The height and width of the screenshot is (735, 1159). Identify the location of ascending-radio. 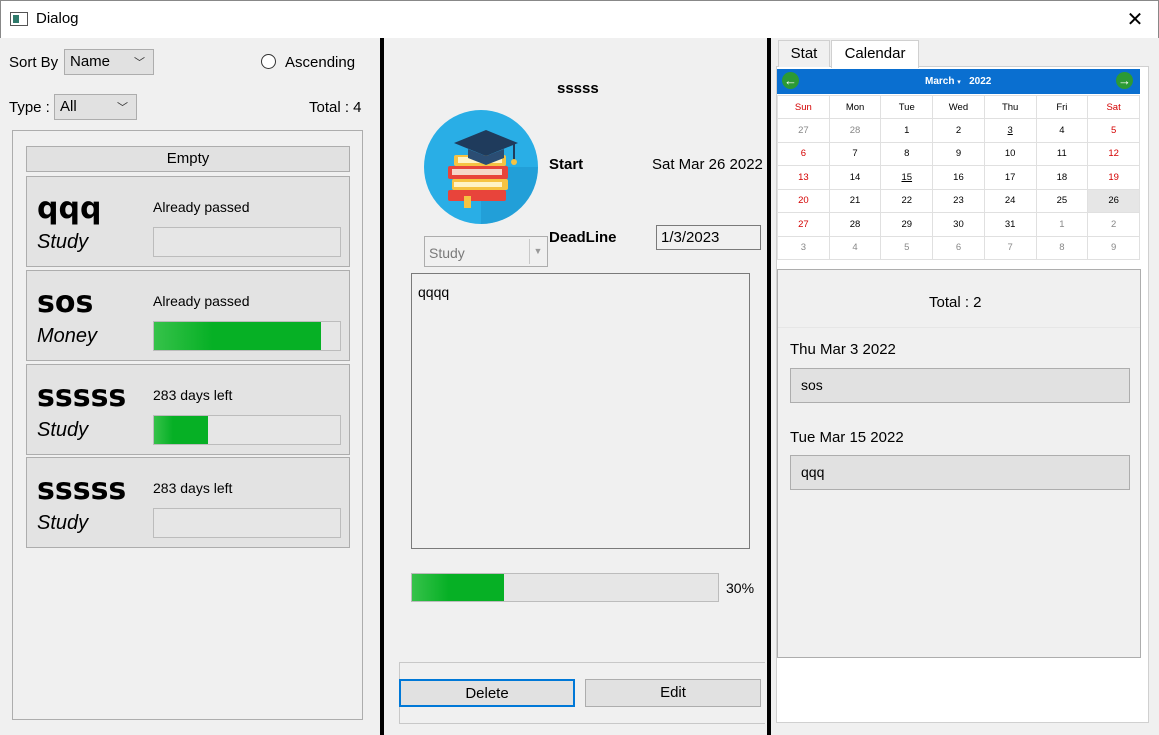
(268, 61).